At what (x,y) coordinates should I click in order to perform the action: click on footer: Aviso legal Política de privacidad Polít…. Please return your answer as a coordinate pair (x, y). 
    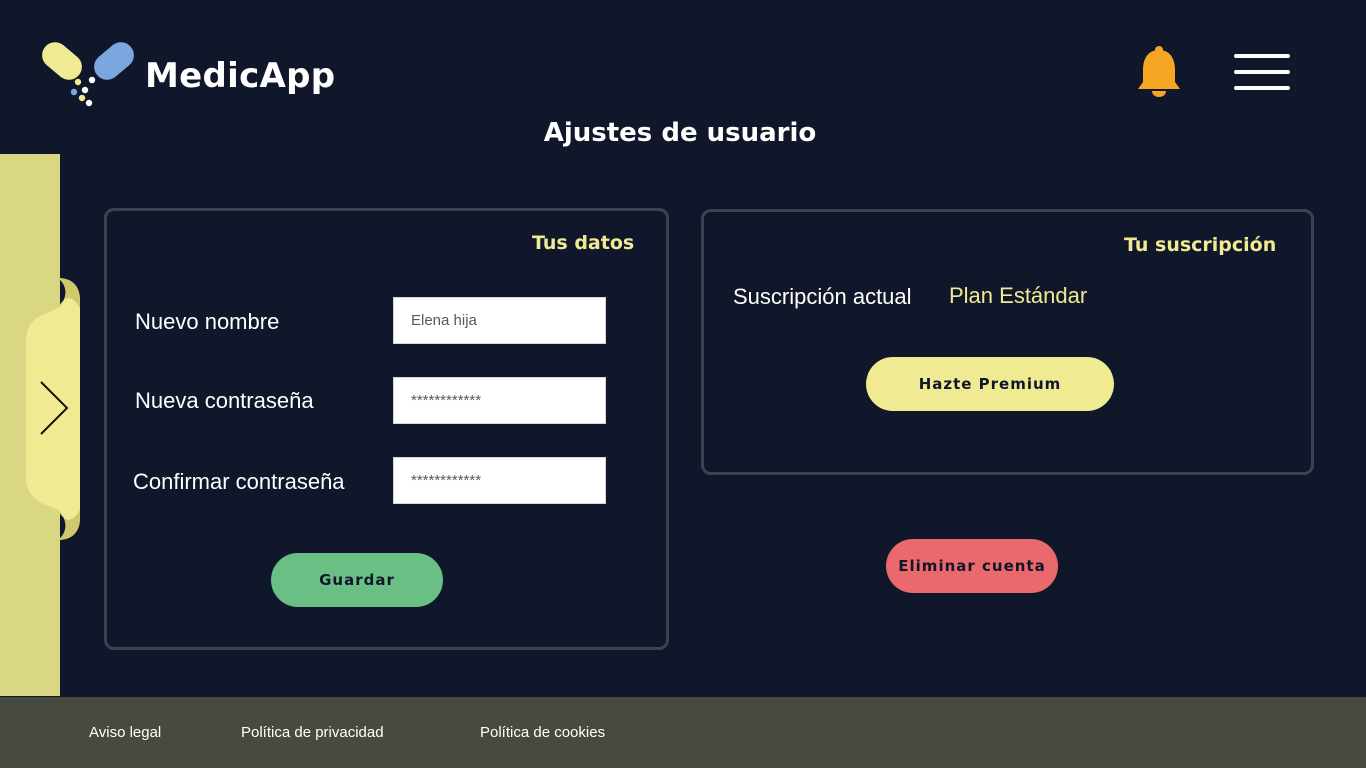
    Looking at the image, I should click on (683, 732).